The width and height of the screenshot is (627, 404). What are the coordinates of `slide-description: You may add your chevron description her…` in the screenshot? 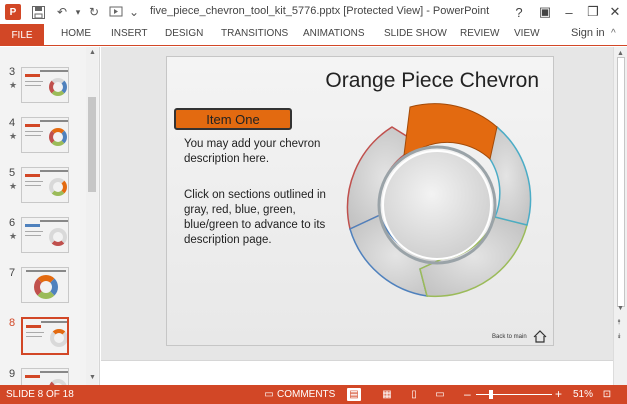 It's located at (252, 151).